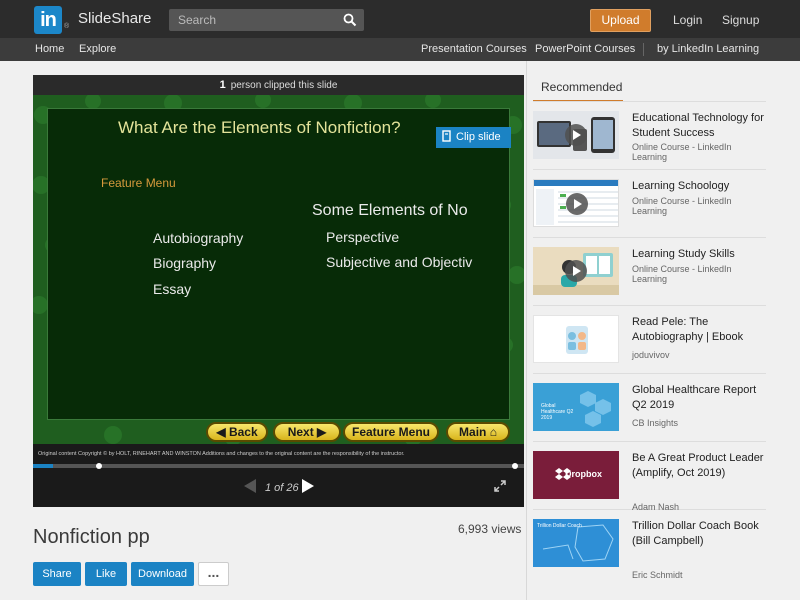 The height and width of the screenshot is (600, 800). Describe the element at coordinates (585, 49) in the screenshot. I see `nav-powerpoint-courses: PowerPoint Courses` at that location.